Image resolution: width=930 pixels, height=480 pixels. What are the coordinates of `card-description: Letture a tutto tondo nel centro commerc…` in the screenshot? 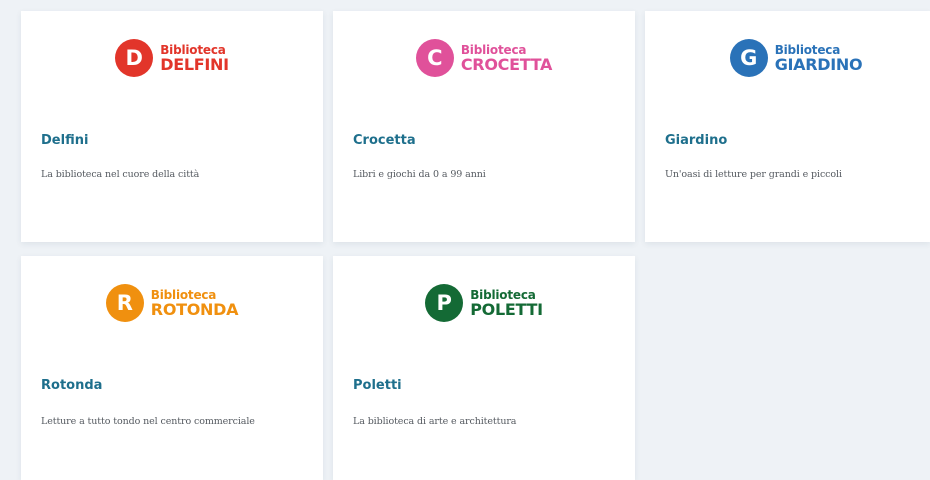 It's located at (148, 421).